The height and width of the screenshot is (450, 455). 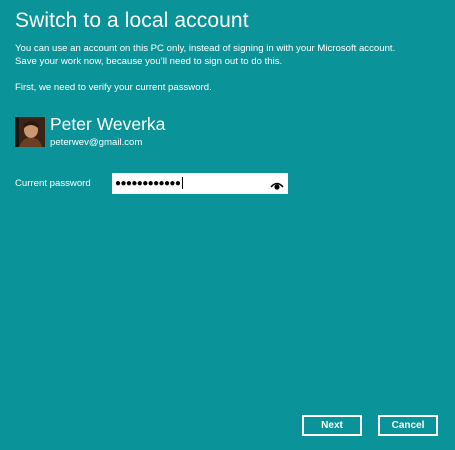 I want to click on next-button: Next, so click(x=332, y=425).